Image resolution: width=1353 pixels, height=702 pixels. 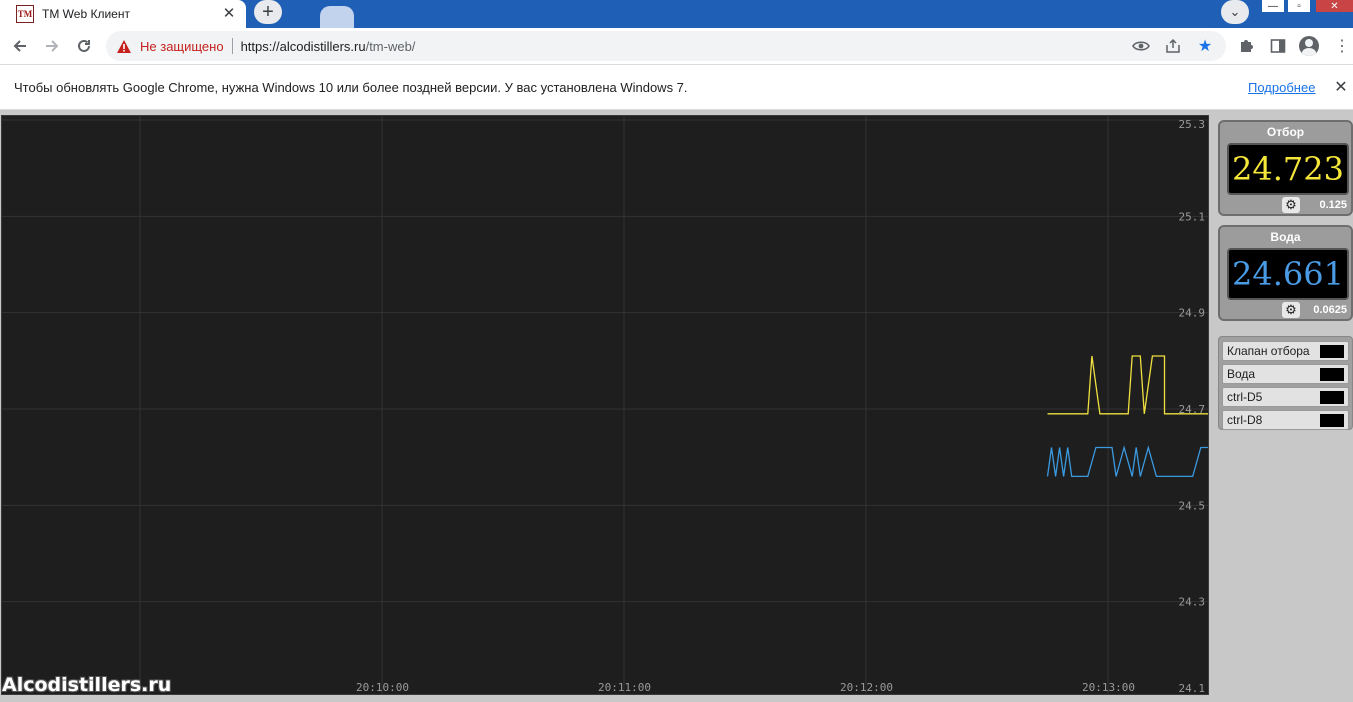 What do you see at coordinates (1285, 132) in the screenshot?
I see `gauge-title: Отбор` at bounding box center [1285, 132].